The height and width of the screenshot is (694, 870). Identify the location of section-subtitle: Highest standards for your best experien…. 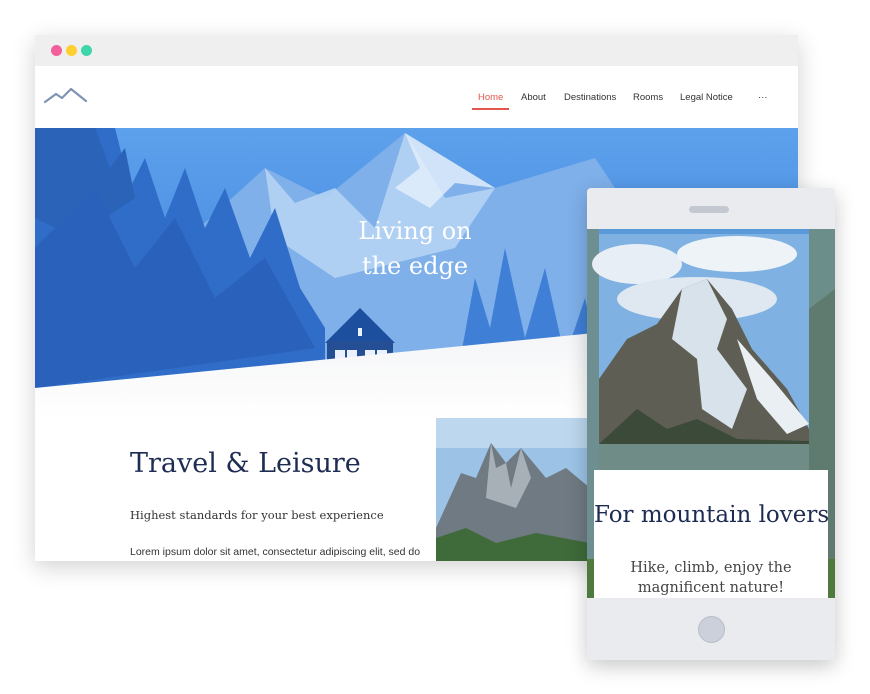
(257, 515).